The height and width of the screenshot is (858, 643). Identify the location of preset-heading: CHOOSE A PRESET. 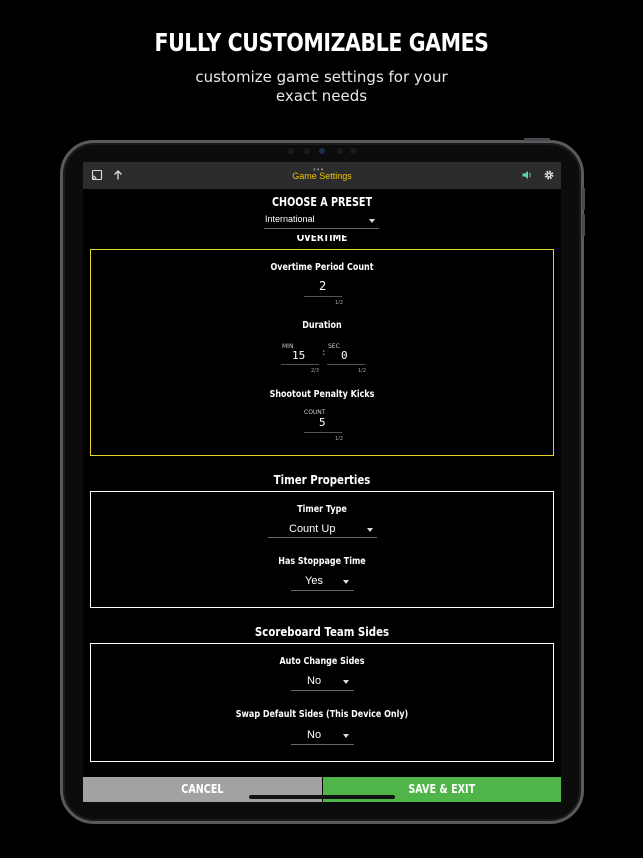
(322, 202).